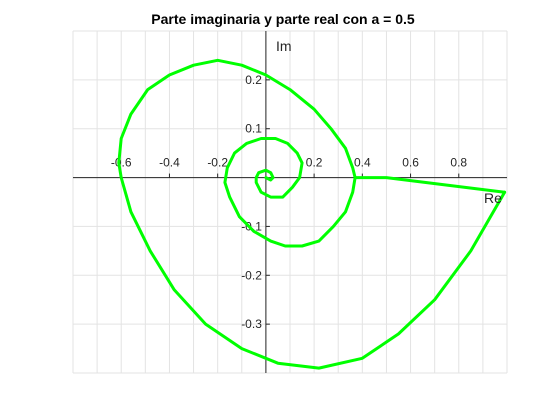 The height and width of the screenshot is (420, 560). I want to click on x-tick-label: 0.4, so click(362, 163).